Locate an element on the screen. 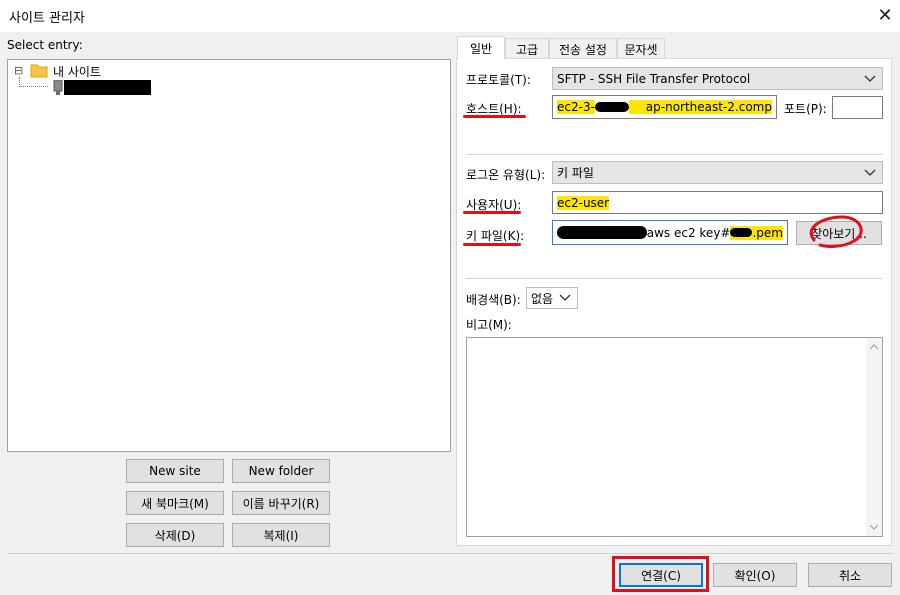  tree-site-redacted is located at coordinates (107, 87).